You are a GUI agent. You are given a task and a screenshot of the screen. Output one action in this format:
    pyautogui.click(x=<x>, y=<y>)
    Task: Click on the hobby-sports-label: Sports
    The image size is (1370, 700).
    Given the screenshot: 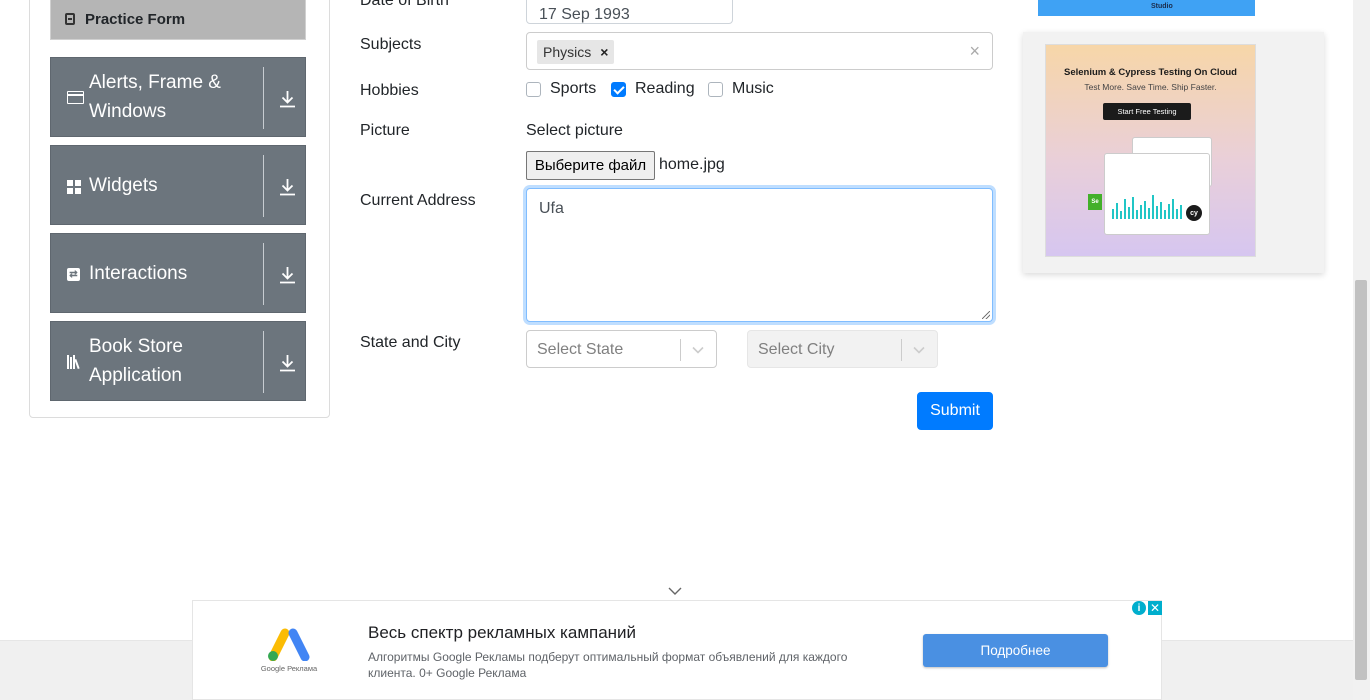 What is the action you would take?
    pyautogui.click(x=573, y=89)
    